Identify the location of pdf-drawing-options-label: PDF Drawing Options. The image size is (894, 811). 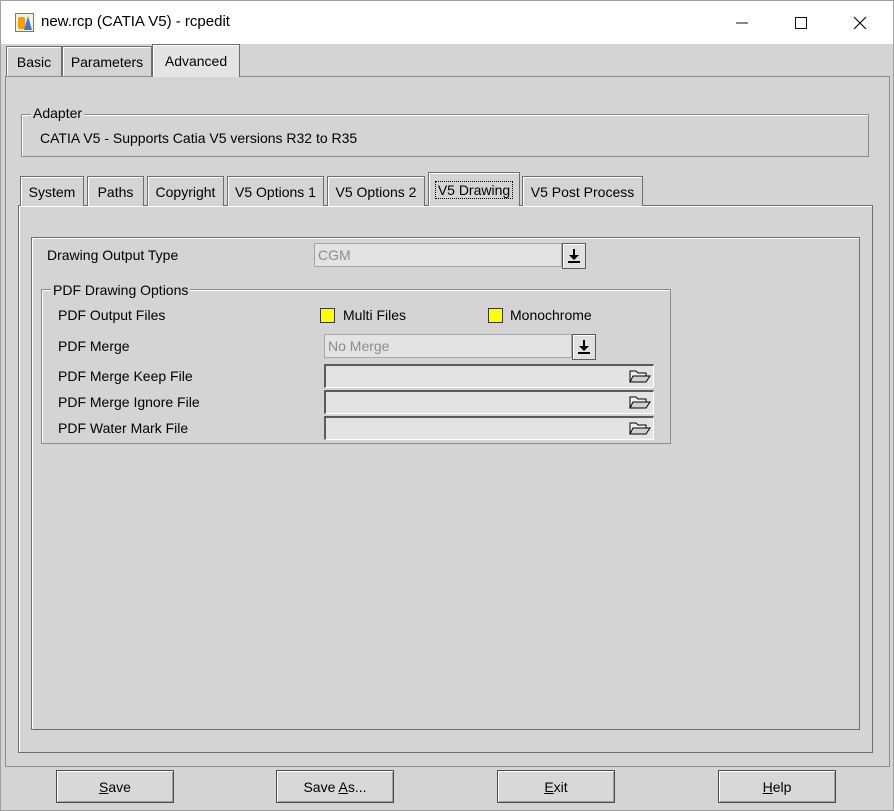
(121, 290).